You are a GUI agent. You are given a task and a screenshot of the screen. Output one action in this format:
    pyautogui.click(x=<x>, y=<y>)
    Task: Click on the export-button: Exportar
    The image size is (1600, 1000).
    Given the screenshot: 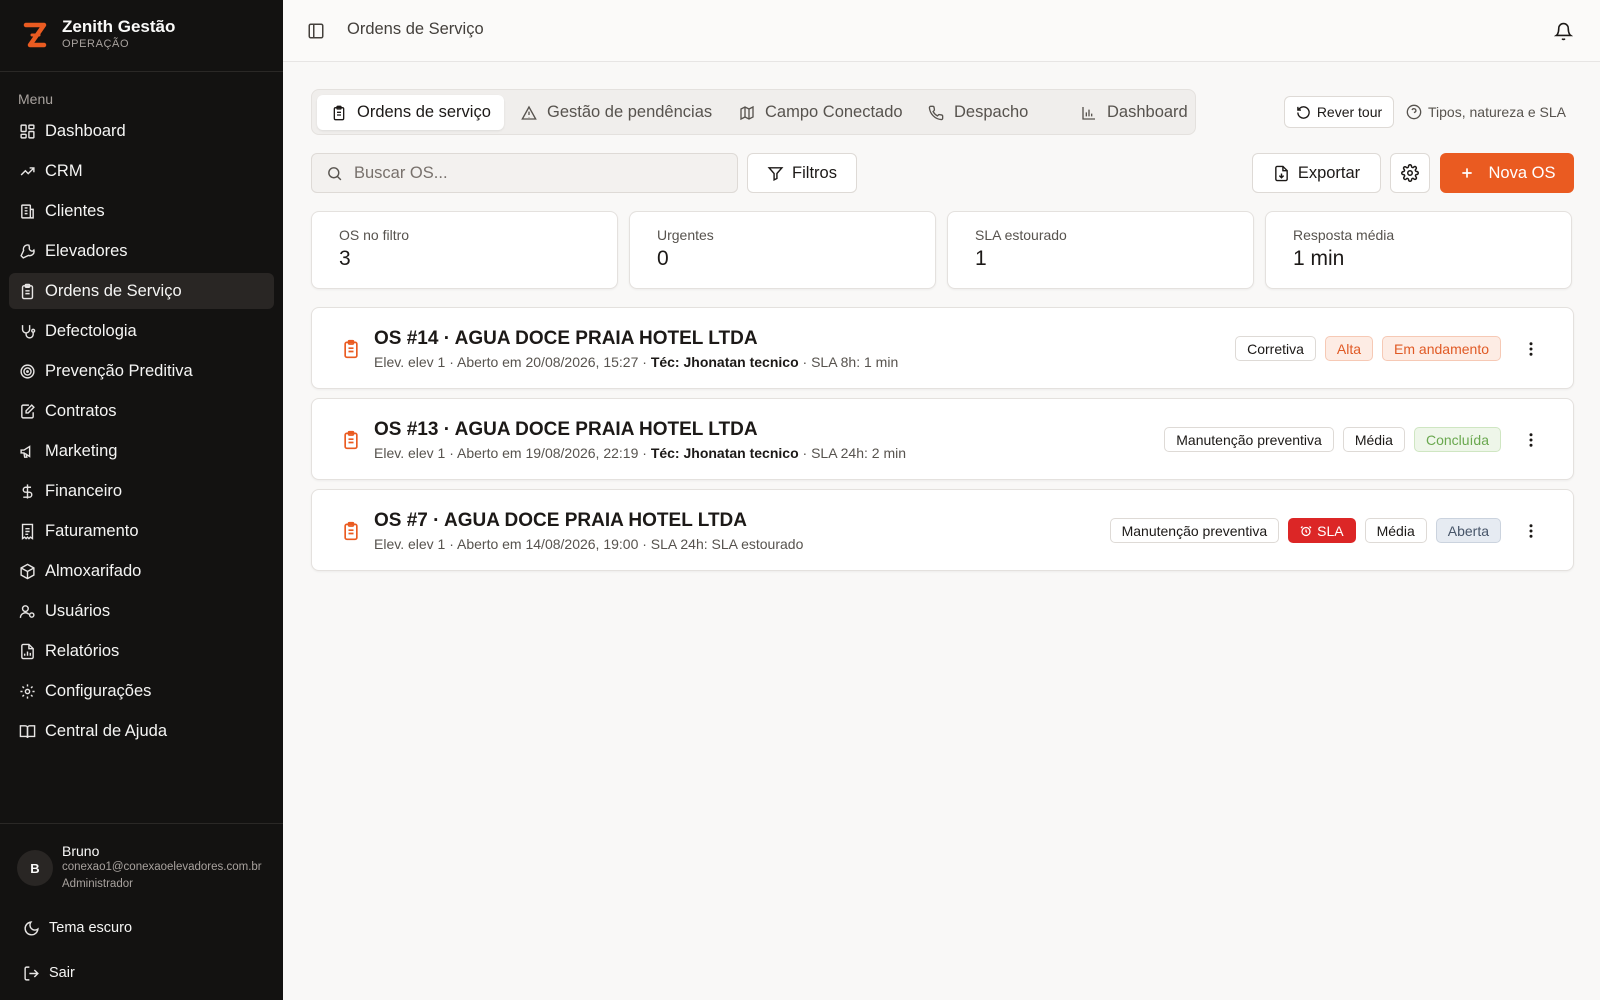 What is the action you would take?
    pyautogui.click(x=1316, y=173)
    